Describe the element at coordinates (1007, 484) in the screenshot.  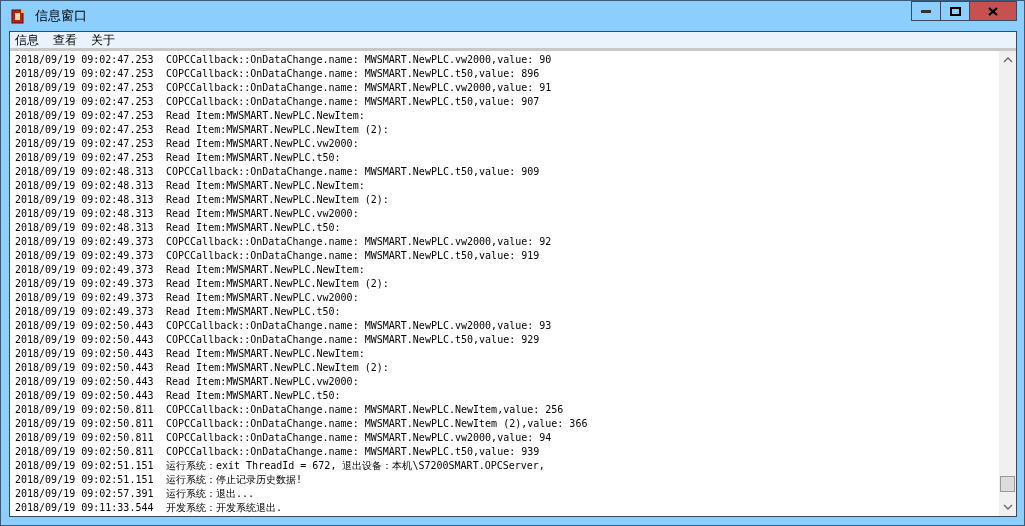
I see `scroll-thumb` at that location.